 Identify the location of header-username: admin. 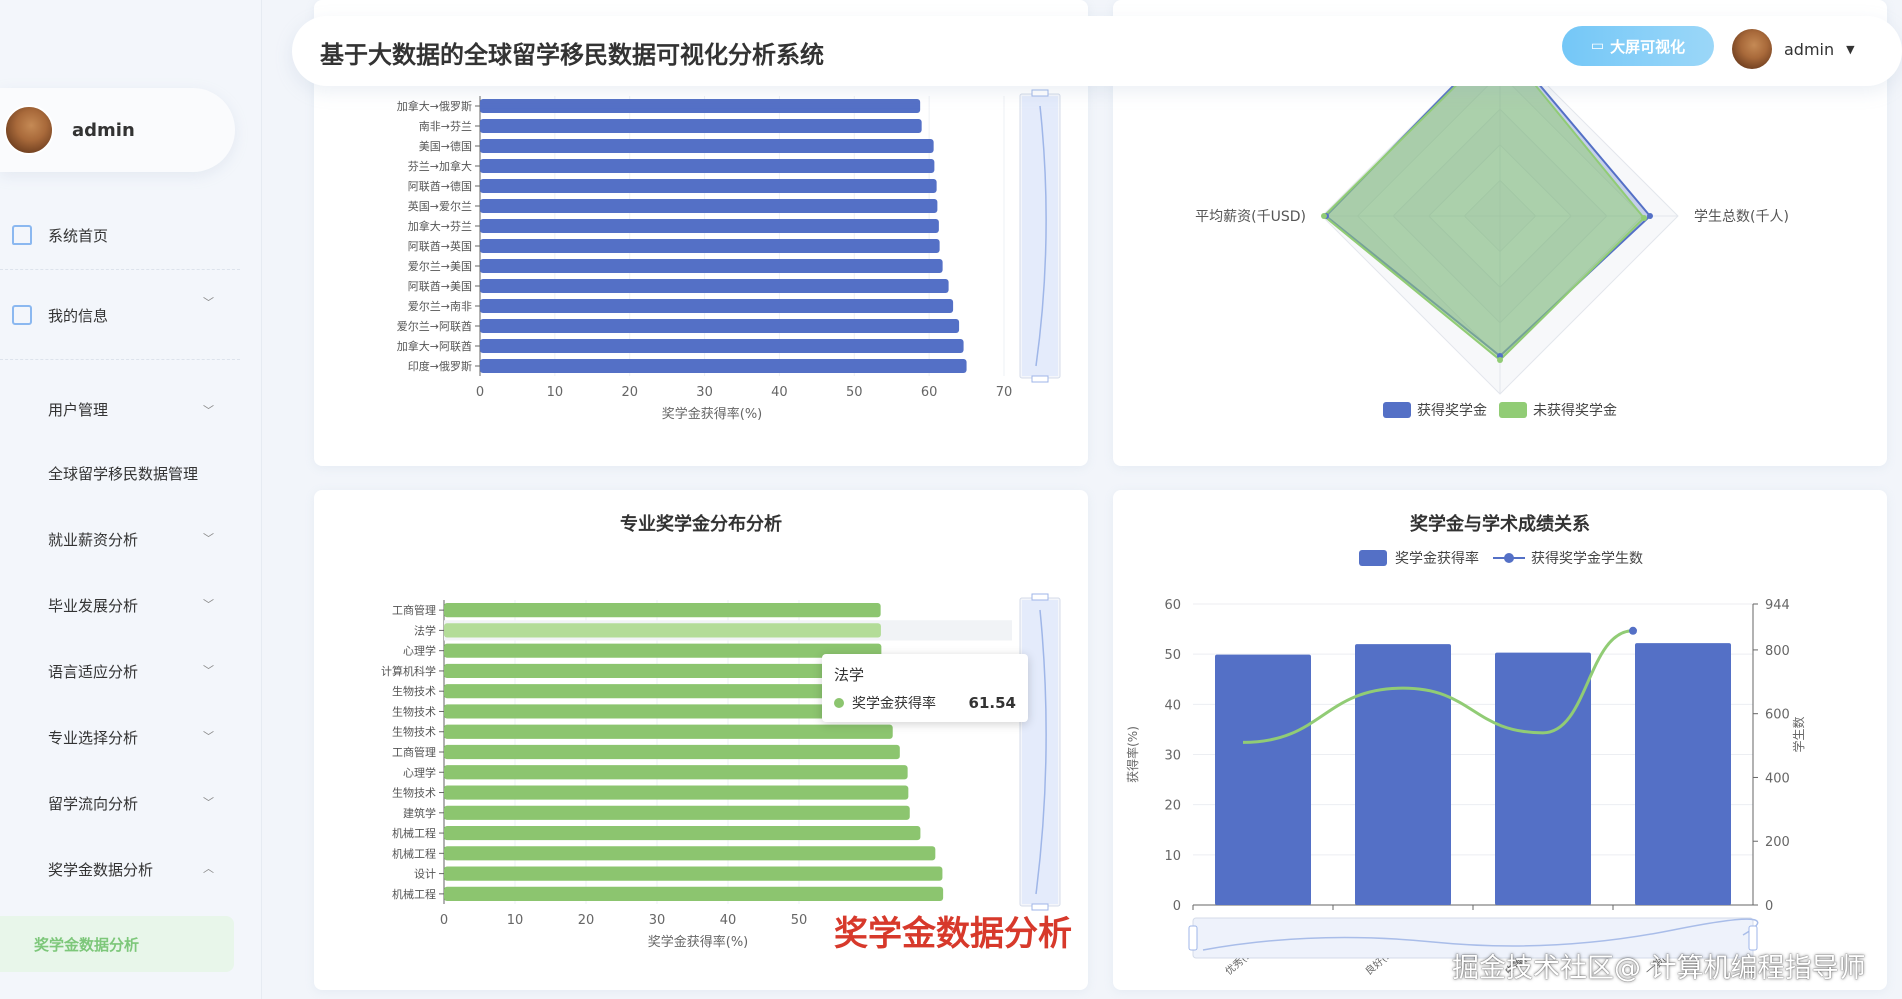
(1809, 49).